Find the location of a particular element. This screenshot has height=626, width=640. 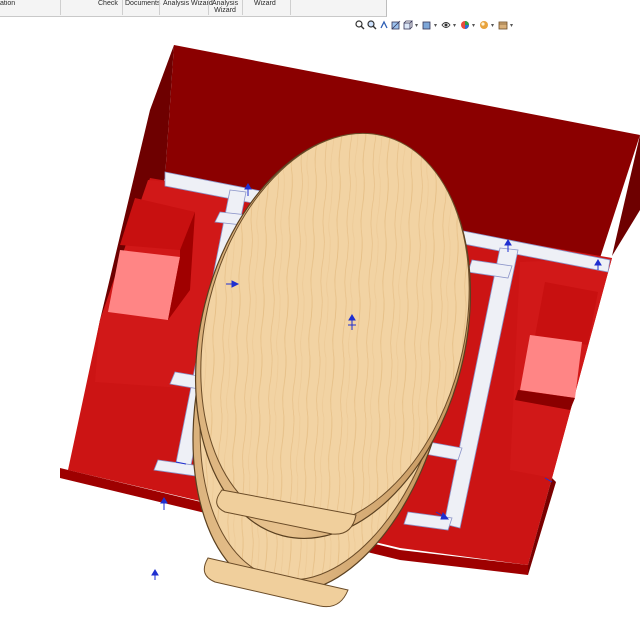

section-view-icon is located at coordinates (396, 25).